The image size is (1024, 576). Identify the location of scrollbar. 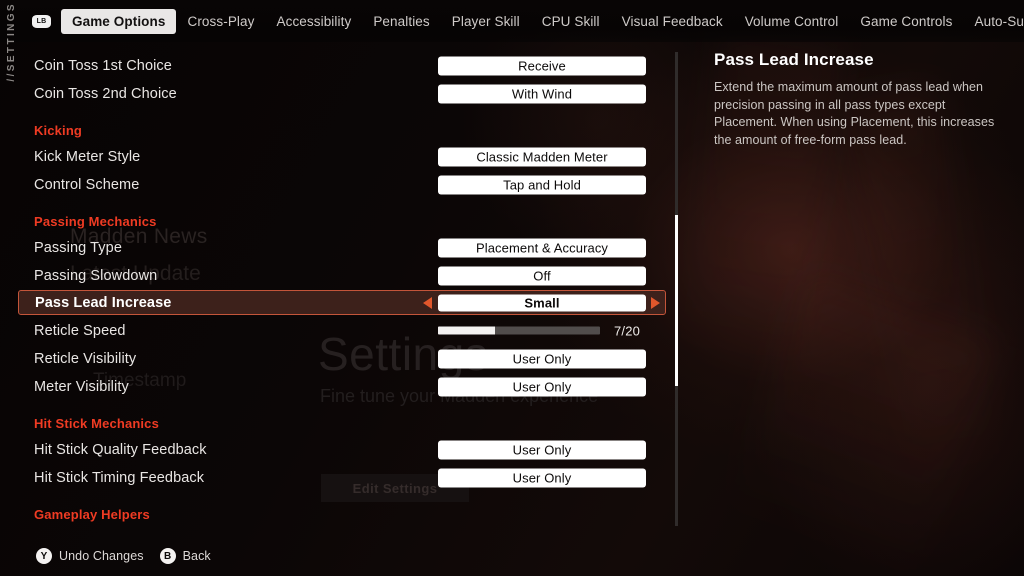
(676, 289).